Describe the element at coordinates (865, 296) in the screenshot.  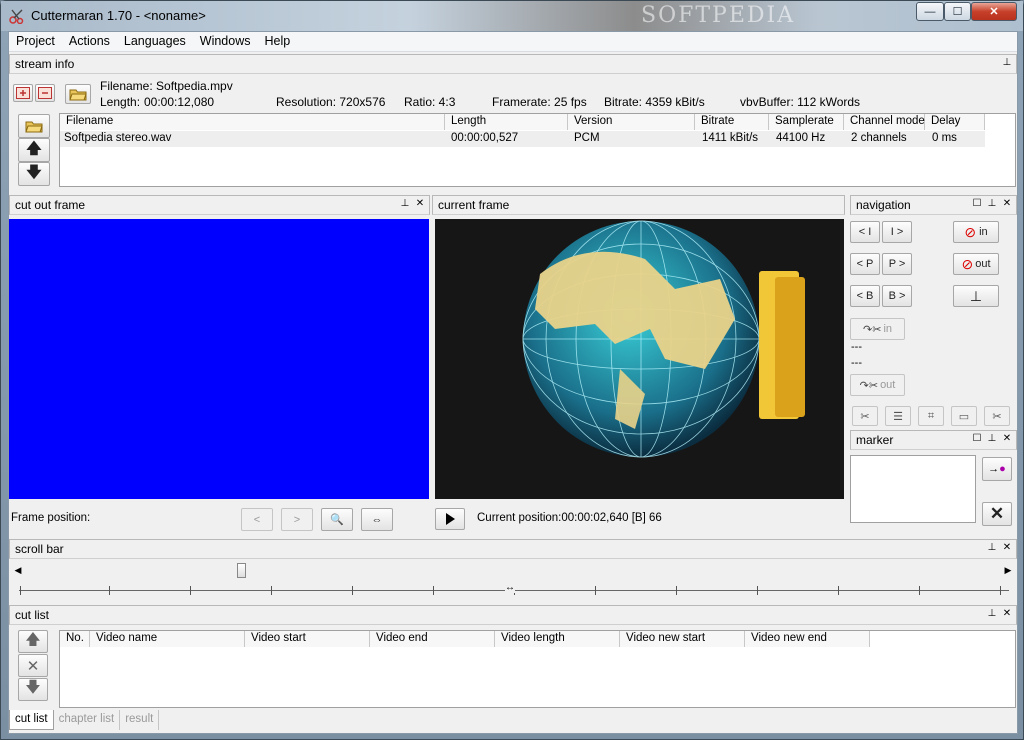
I see `prev-b-frame-button: < B` at that location.